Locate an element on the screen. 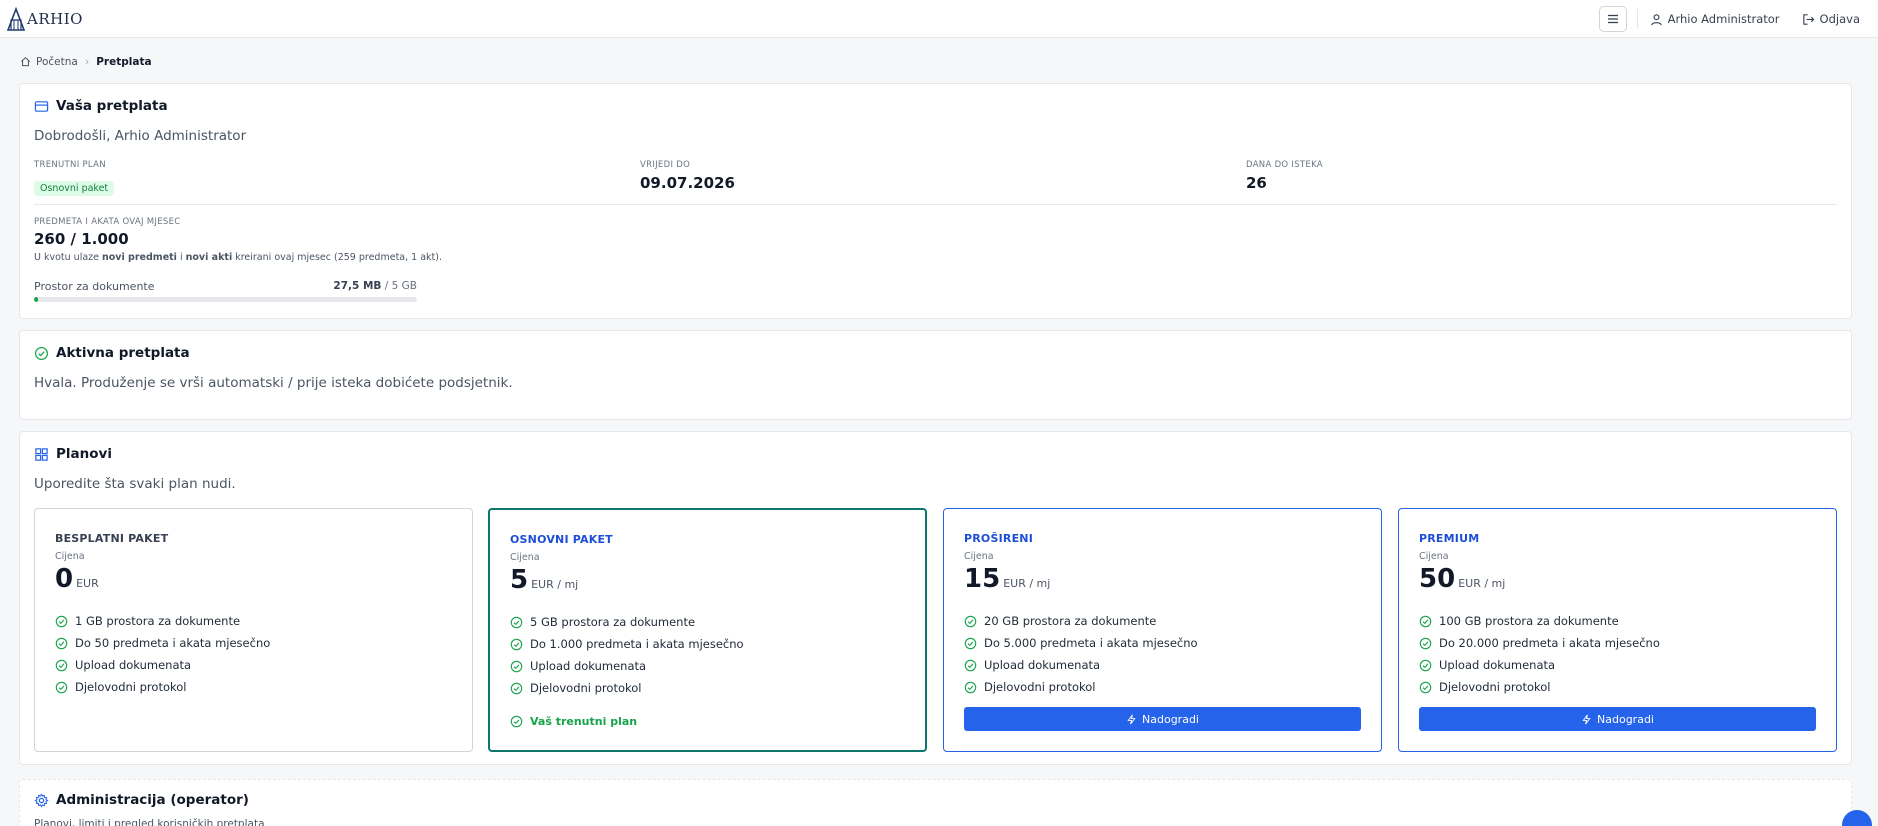  active-title-text: Aktivna pretplata is located at coordinates (123, 353).